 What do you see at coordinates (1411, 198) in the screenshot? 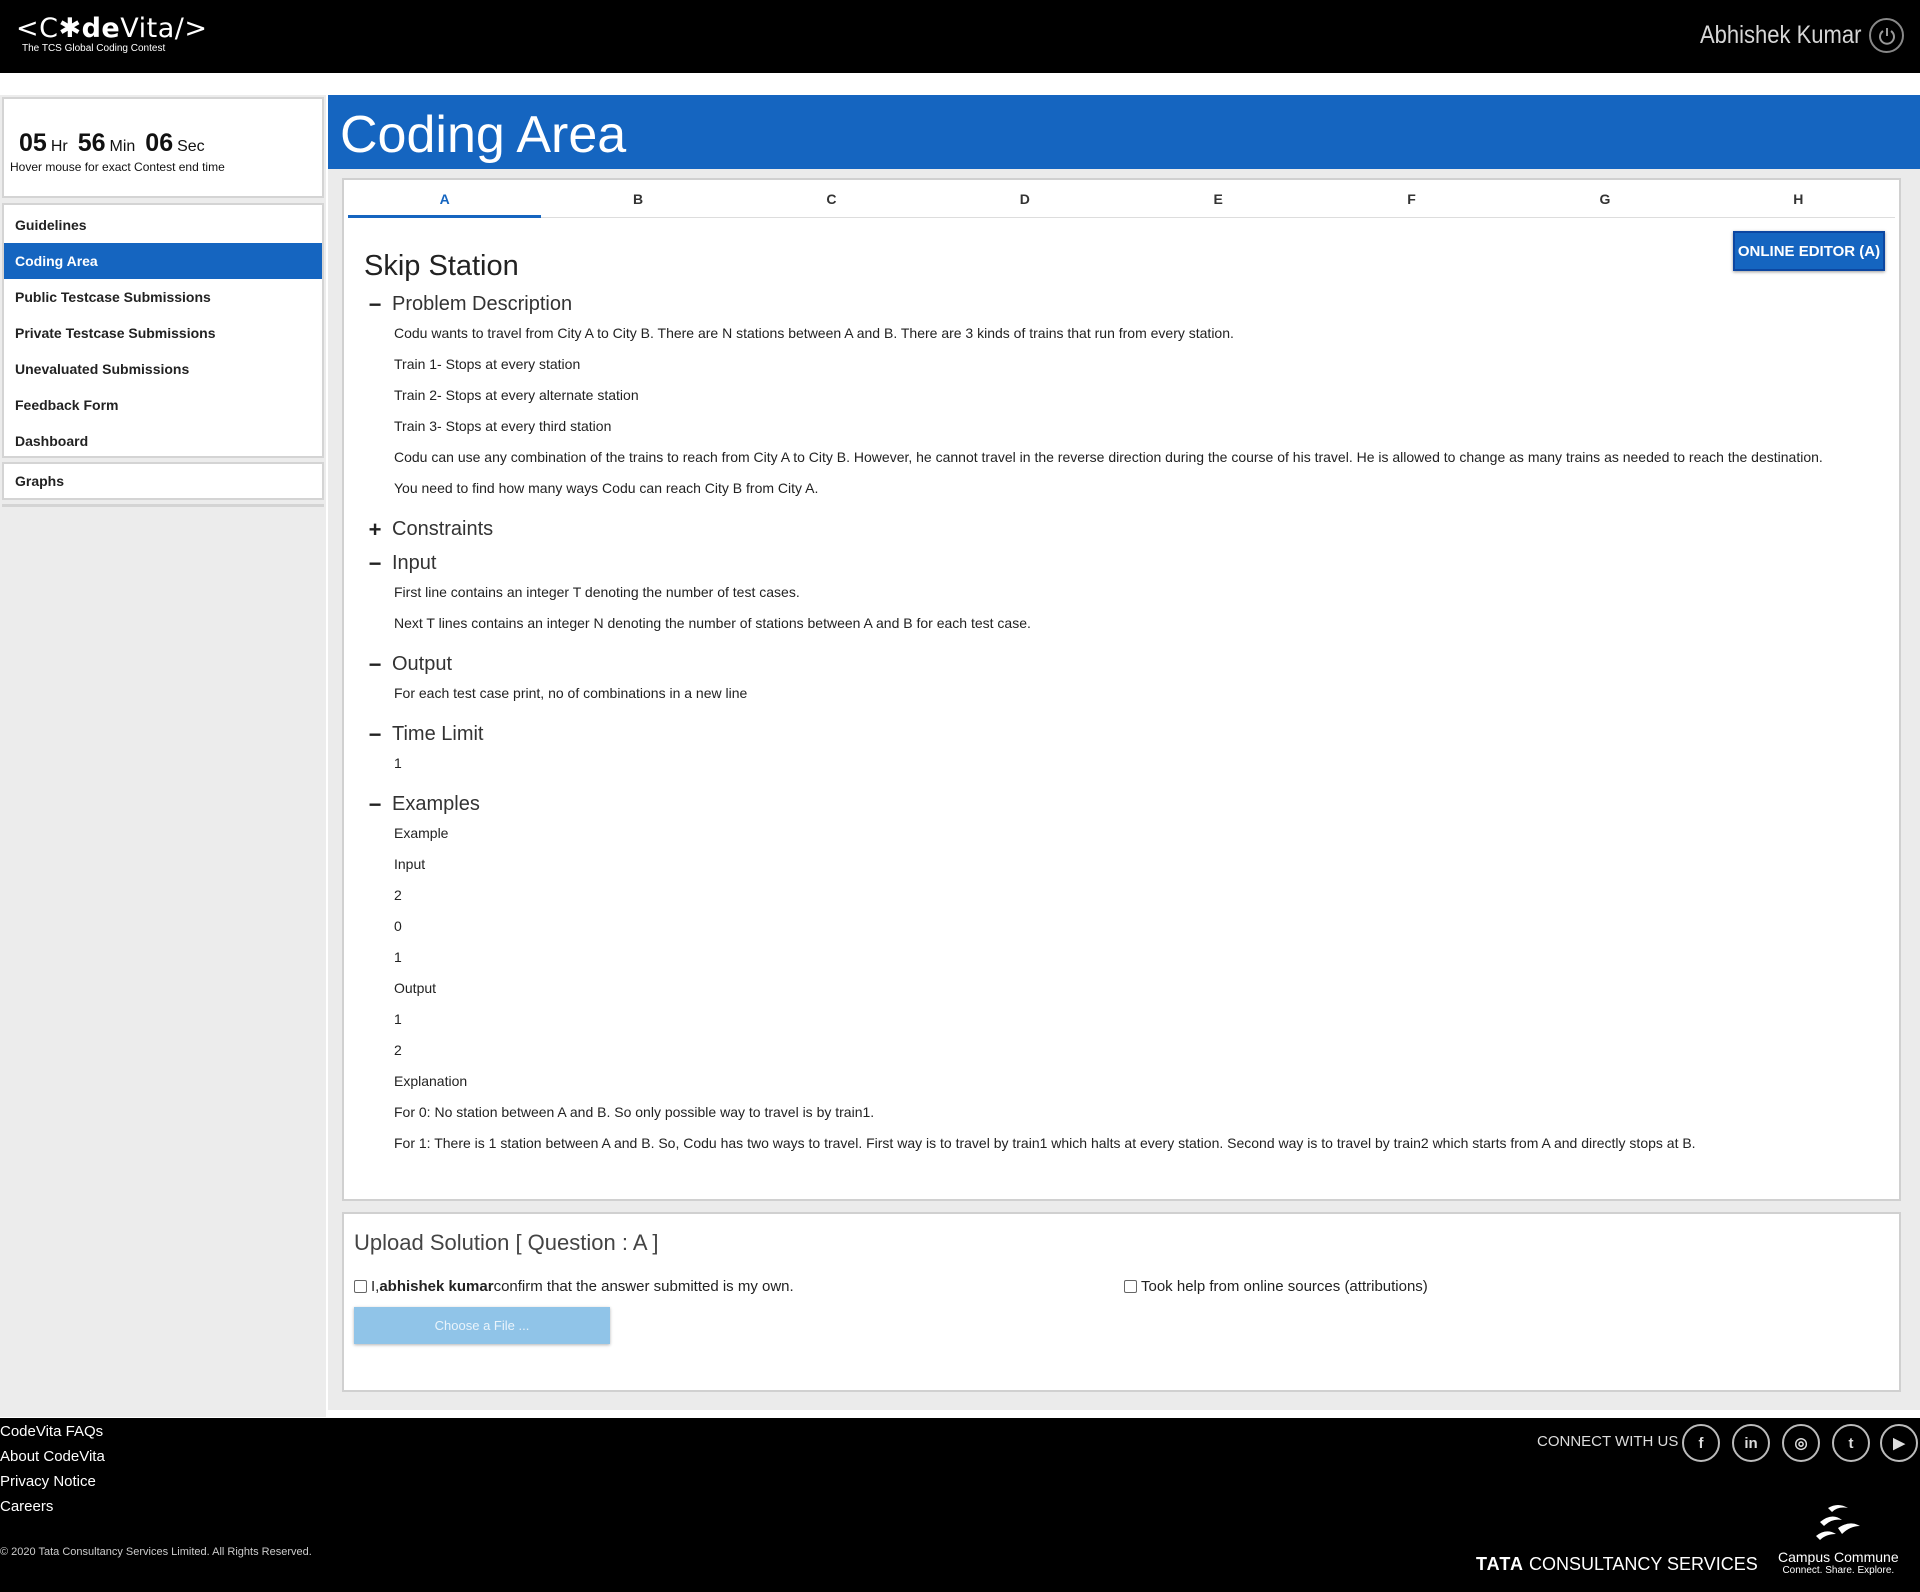
I see `tab-f: F` at bounding box center [1411, 198].